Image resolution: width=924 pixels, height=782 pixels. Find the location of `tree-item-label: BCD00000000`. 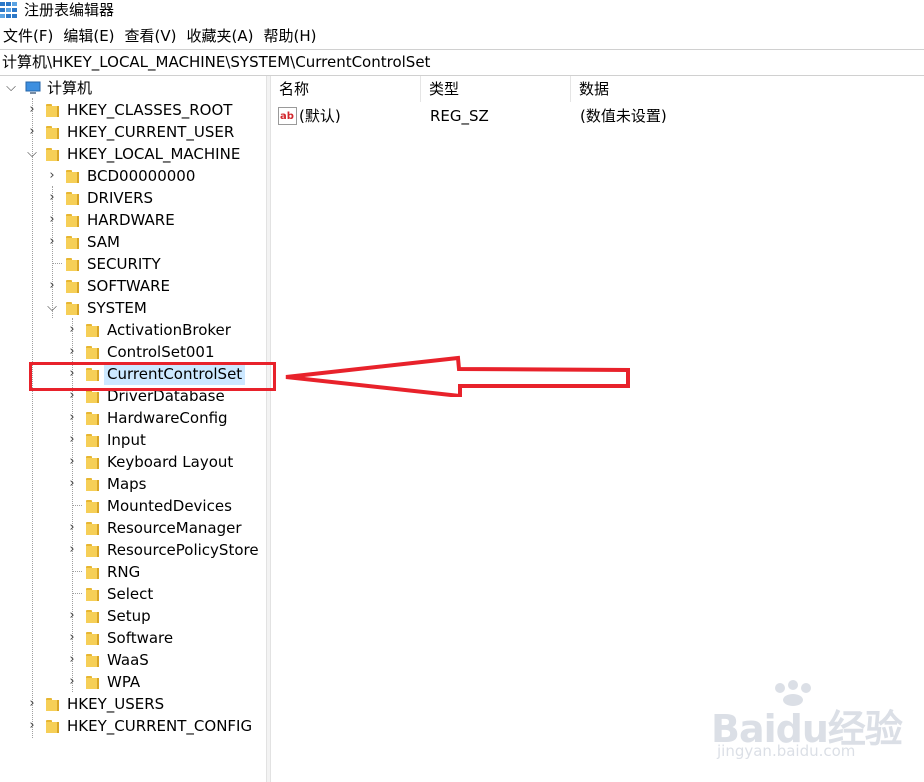

tree-item-label: BCD00000000 is located at coordinates (141, 176).